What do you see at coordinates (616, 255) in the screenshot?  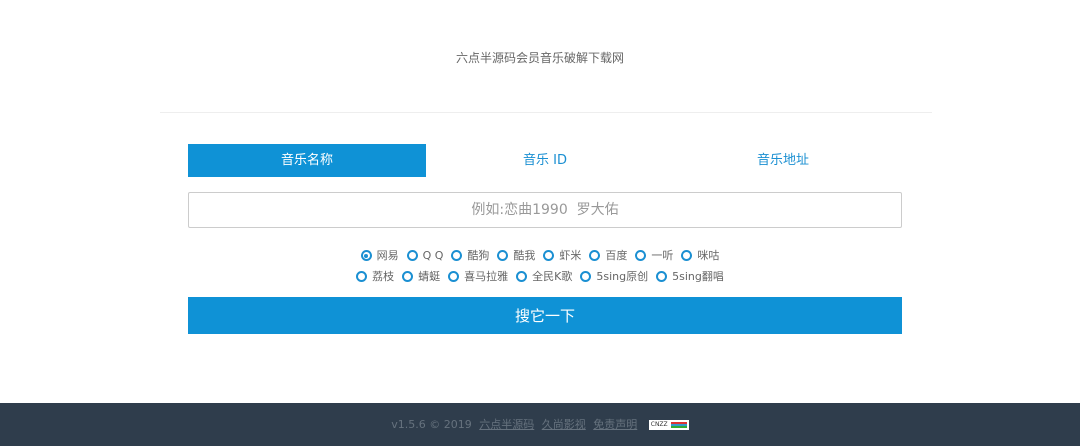 I see `source-label: 百度` at bounding box center [616, 255].